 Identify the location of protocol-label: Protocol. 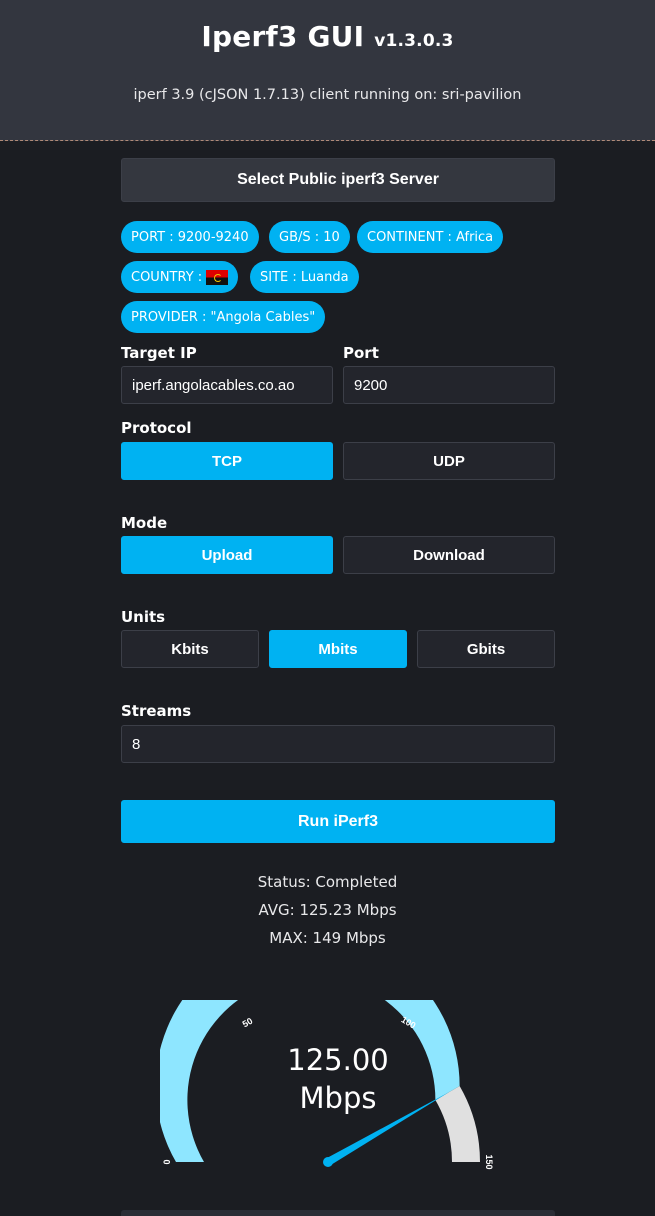
(156, 428).